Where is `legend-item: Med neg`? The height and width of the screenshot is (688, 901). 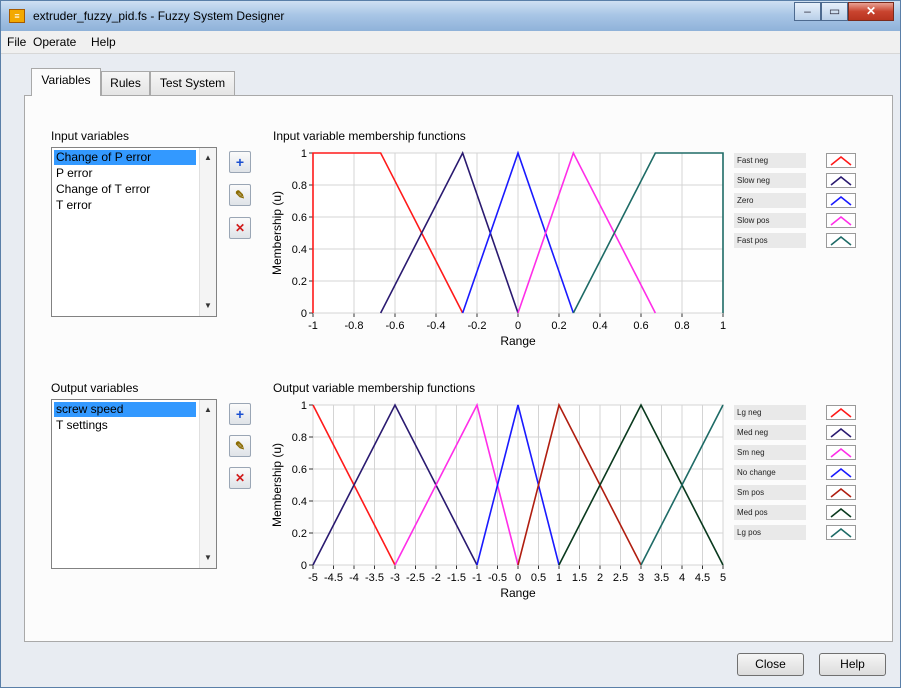 legend-item: Med neg is located at coordinates (796, 432).